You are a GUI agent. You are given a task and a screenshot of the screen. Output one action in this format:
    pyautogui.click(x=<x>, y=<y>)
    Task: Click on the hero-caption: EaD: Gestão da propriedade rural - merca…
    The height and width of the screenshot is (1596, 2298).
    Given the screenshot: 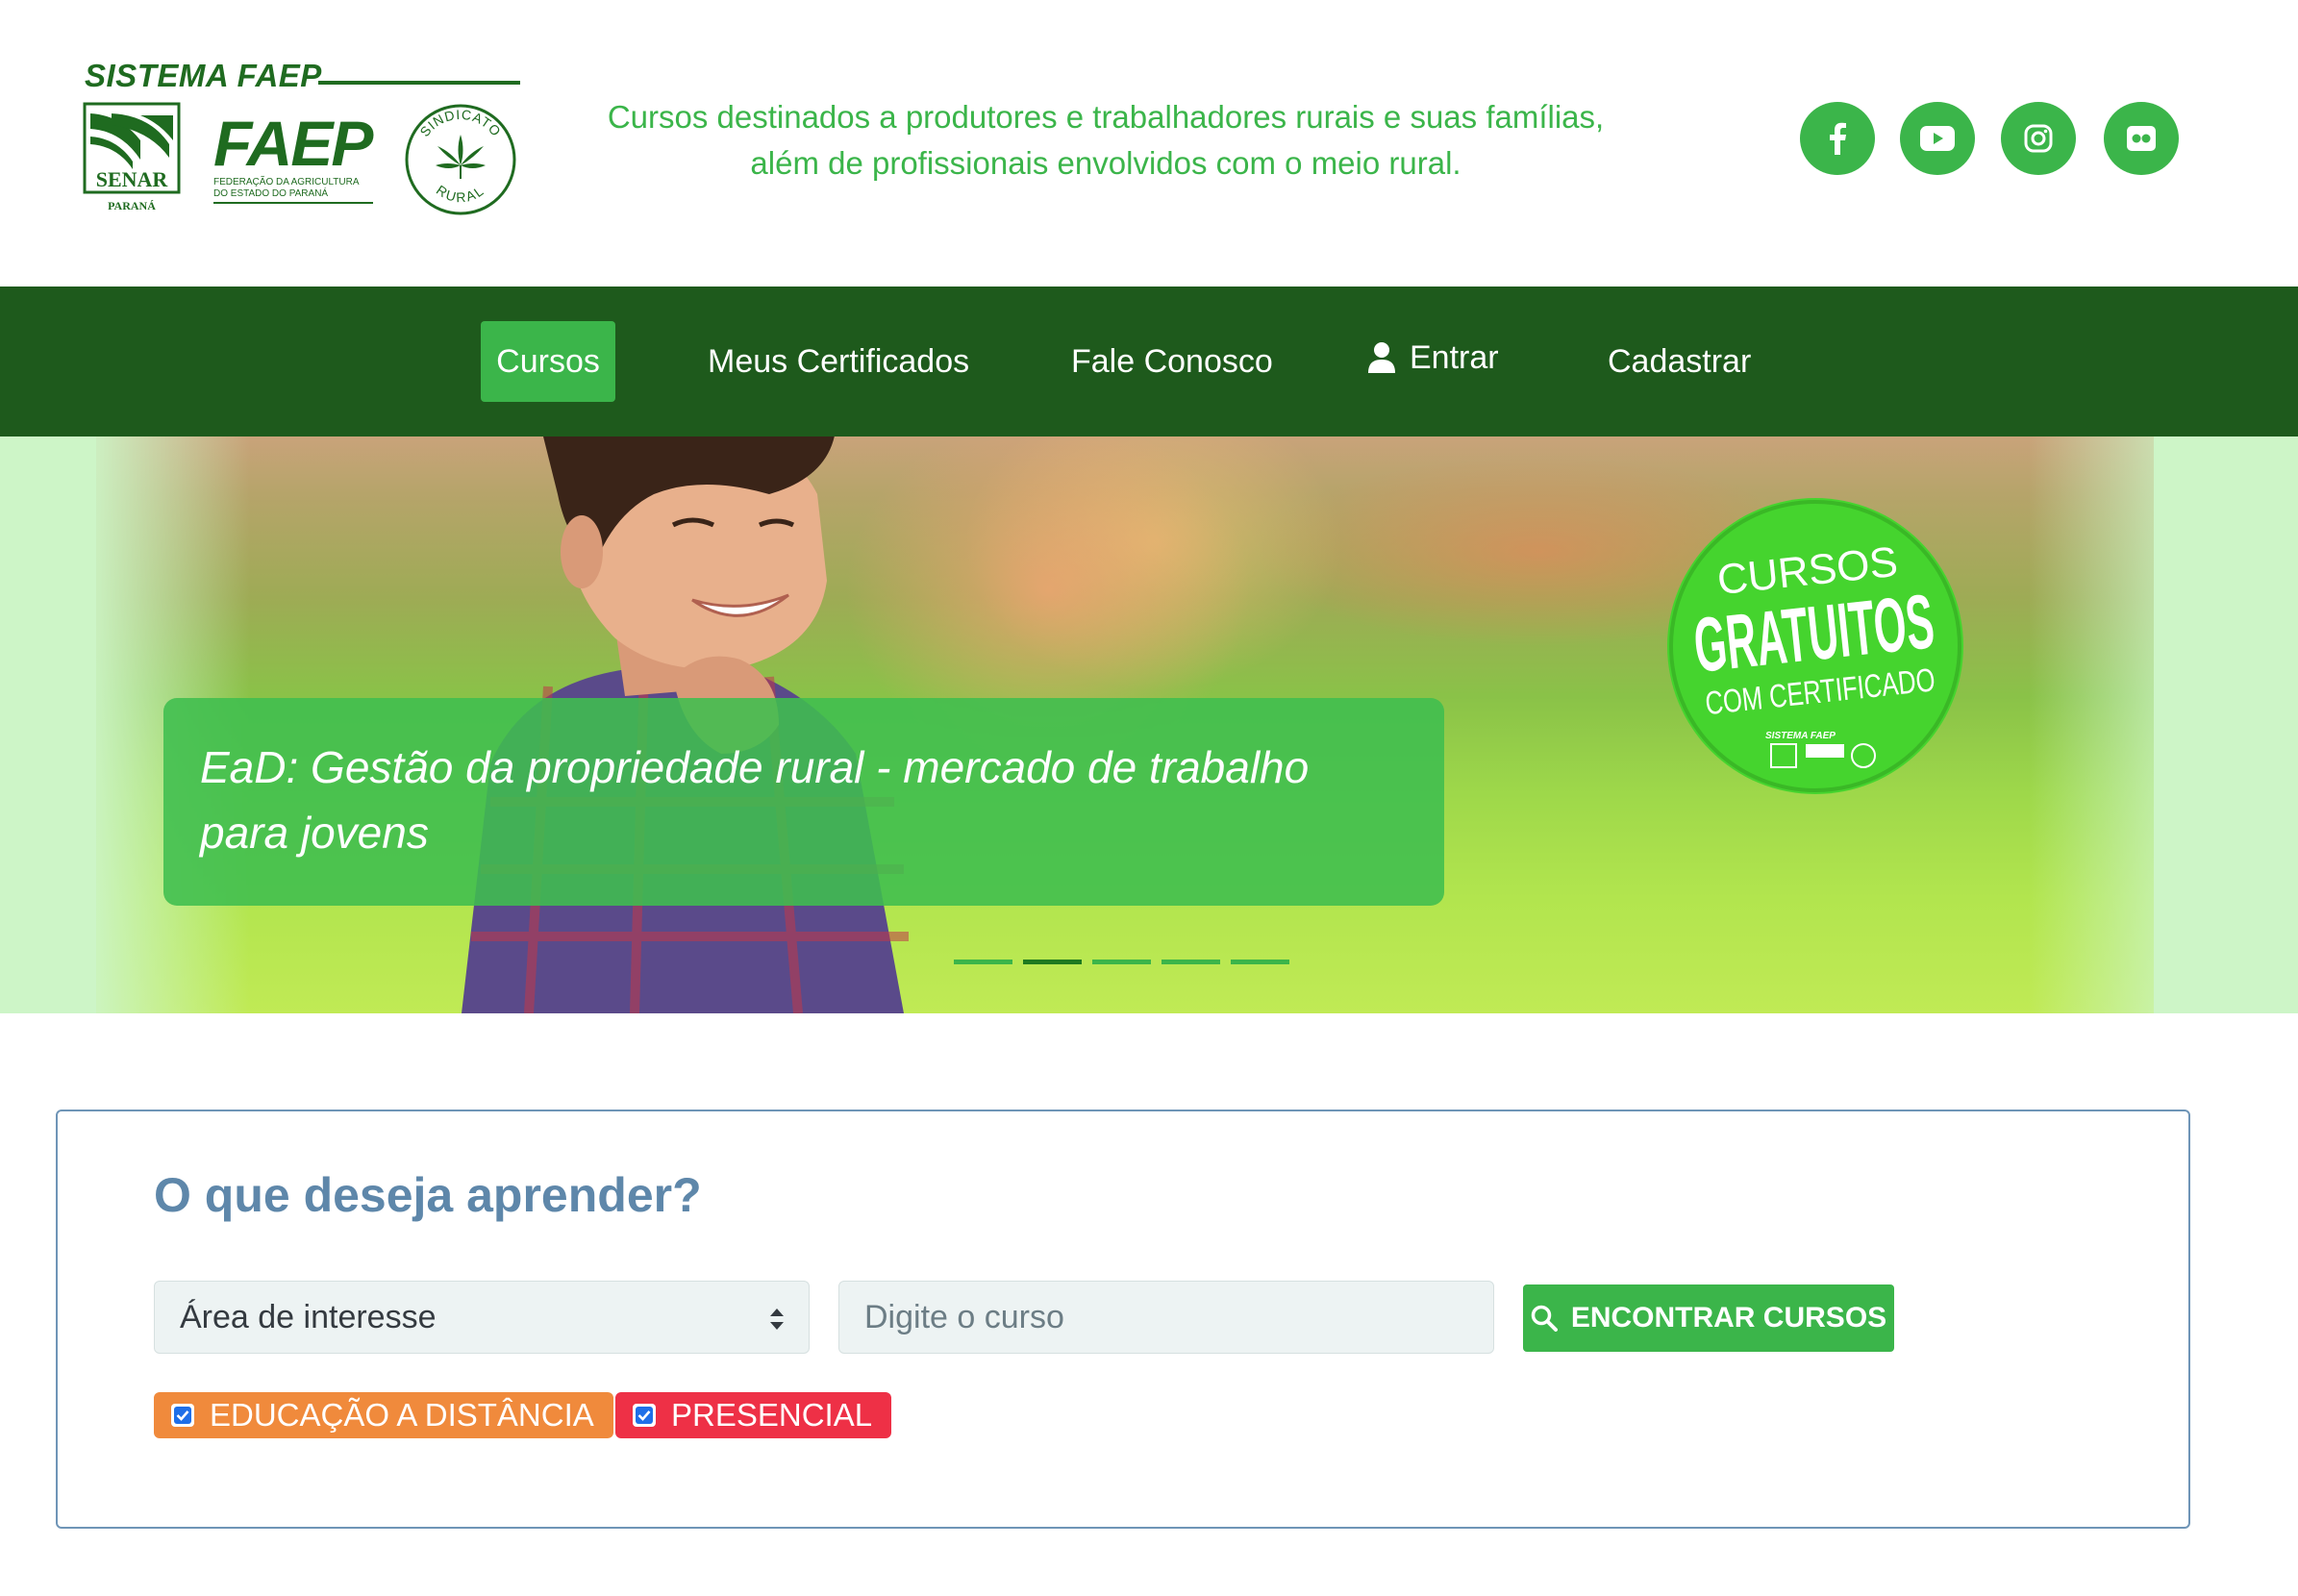 What is the action you would take?
    pyautogui.click(x=804, y=802)
    